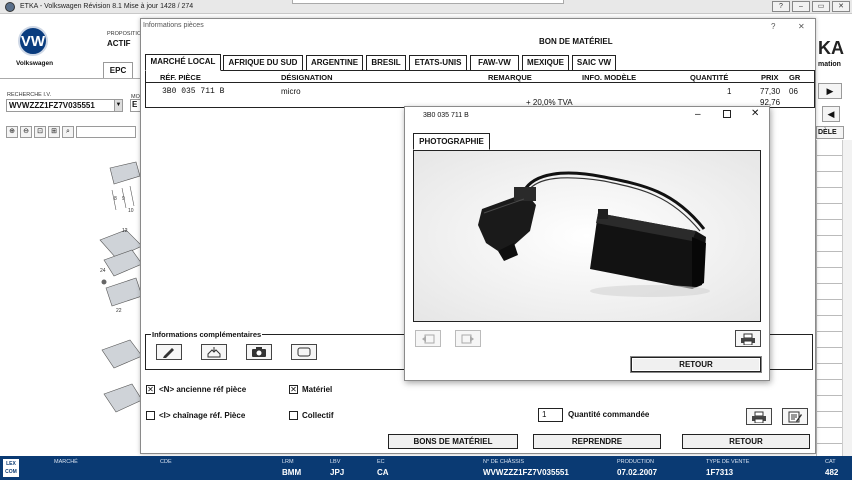  I want to click on tab-bresil: BRESIL, so click(386, 62).